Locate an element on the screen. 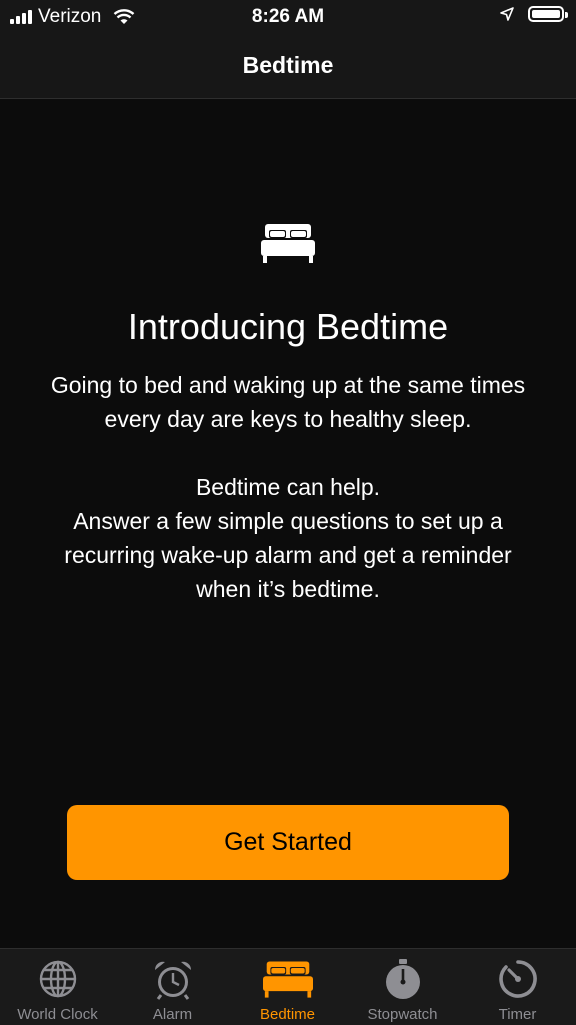 The width and height of the screenshot is (576, 1025). status-bar: Verizon 8:26 AM is located at coordinates (288, 17).